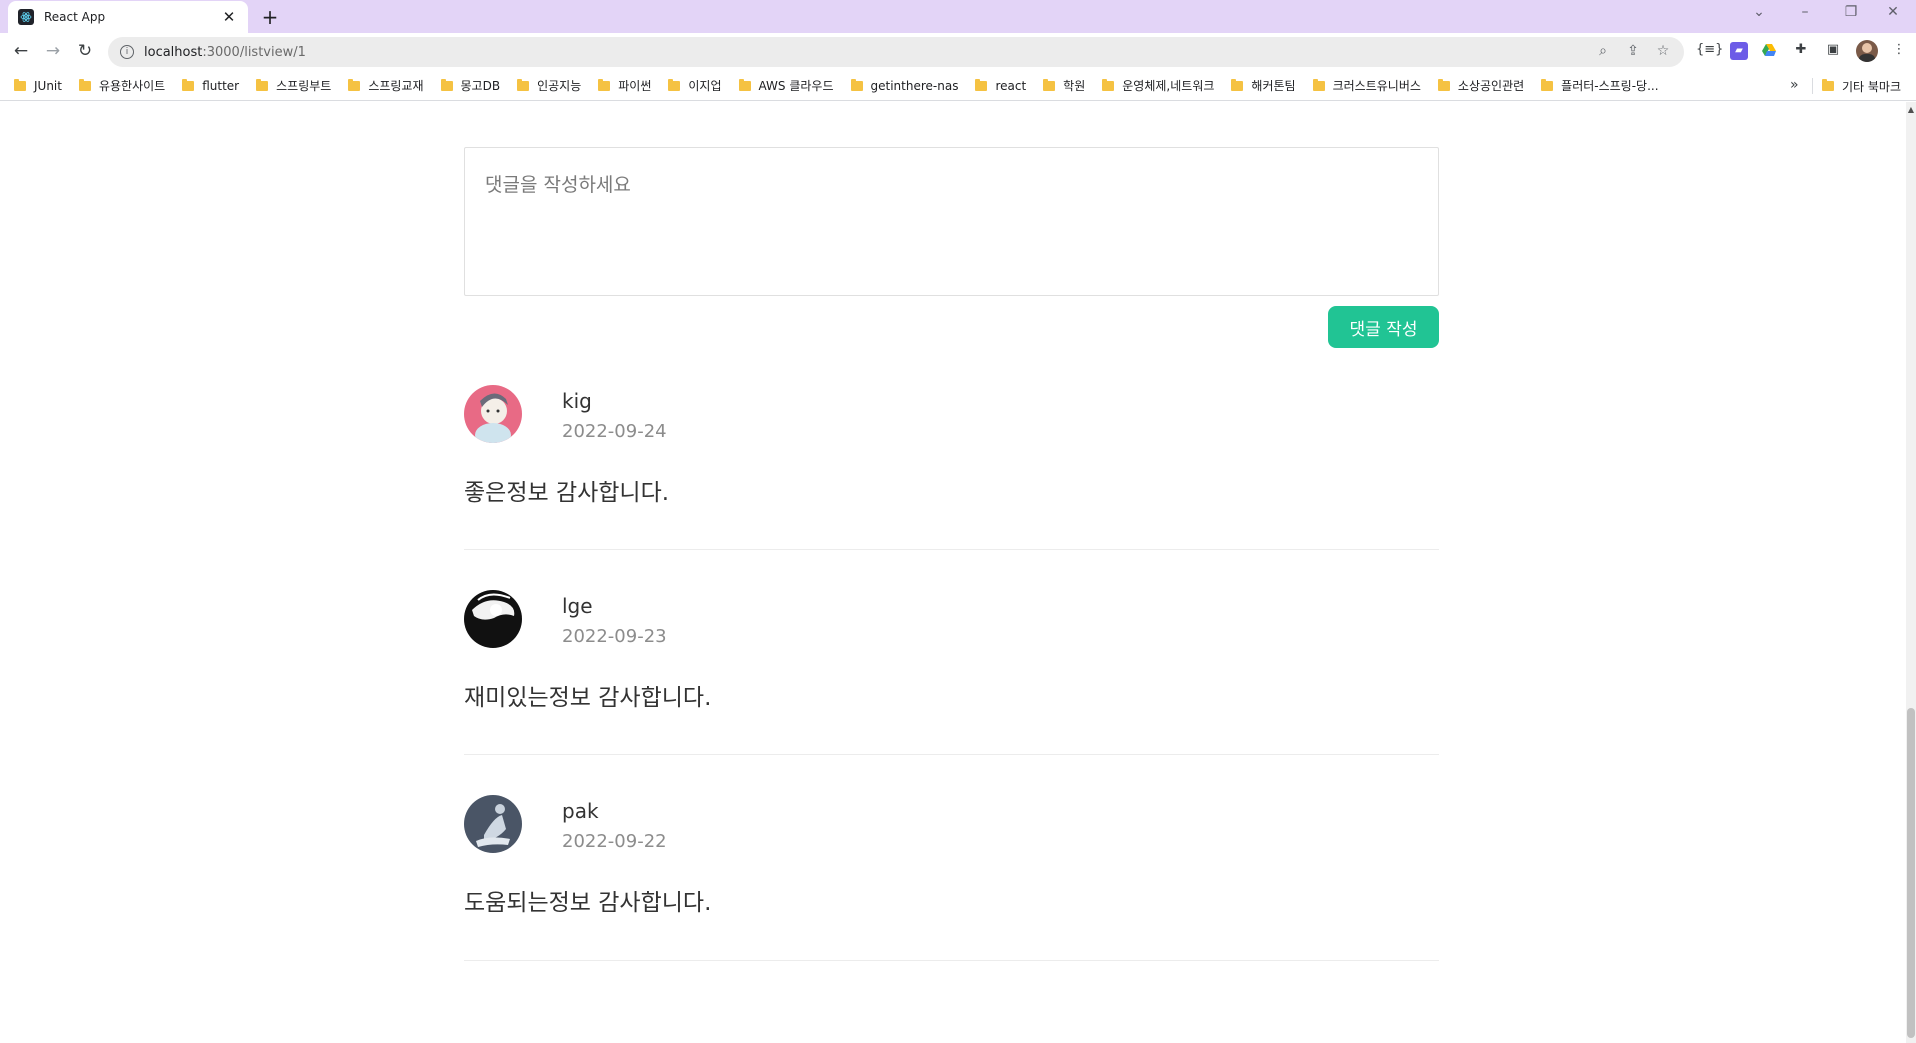 This screenshot has width=1916, height=1043. Describe the element at coordinates (1603, 51) in the screenshot. I see `zoom-icon: ⌕` at that location.